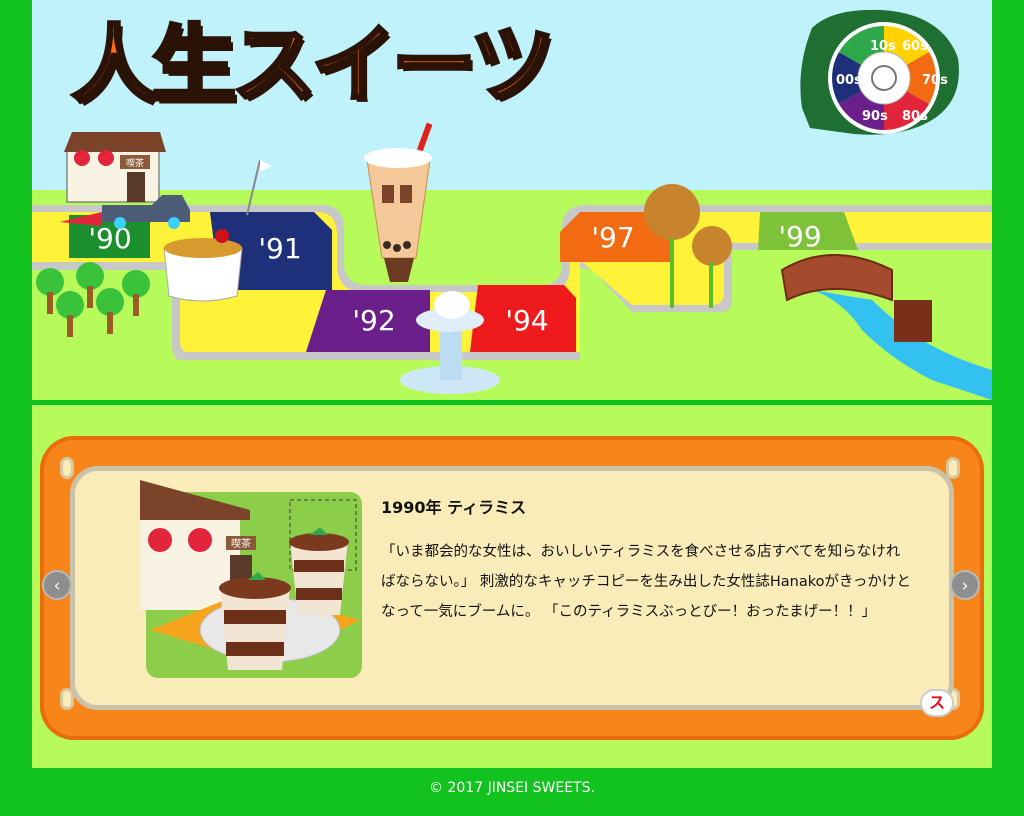  Describe the element at coordinates (313, 65) in the screenshot. I see `logo-title: 人生スイーツ` at that location.